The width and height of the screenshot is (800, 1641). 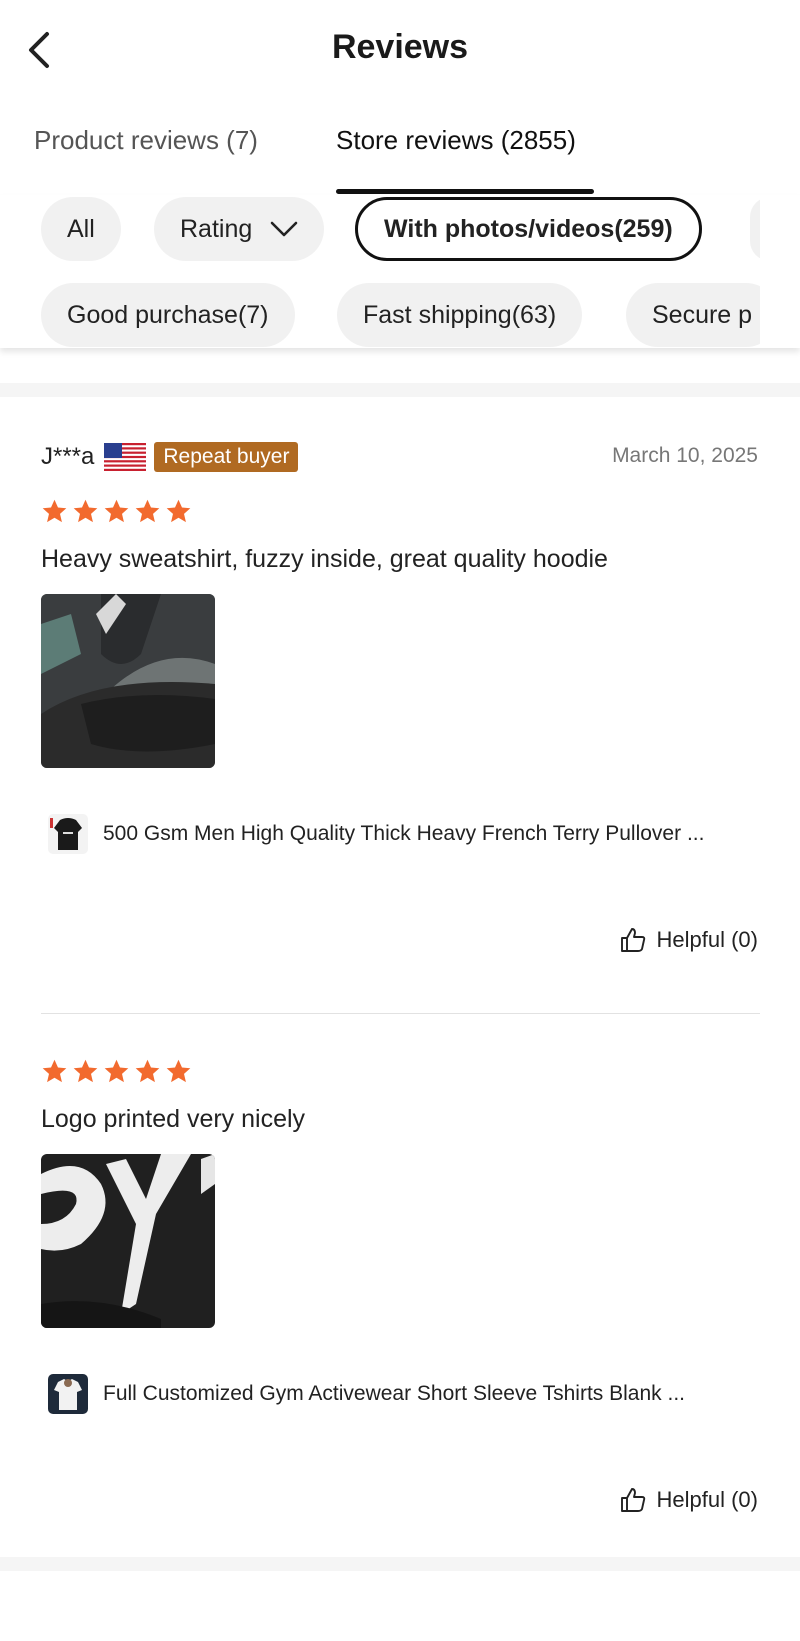 What do you see at coordinates (465, 191) in the screenshot?
I see `active-tab-indicator` at bounding box center [465, 191].